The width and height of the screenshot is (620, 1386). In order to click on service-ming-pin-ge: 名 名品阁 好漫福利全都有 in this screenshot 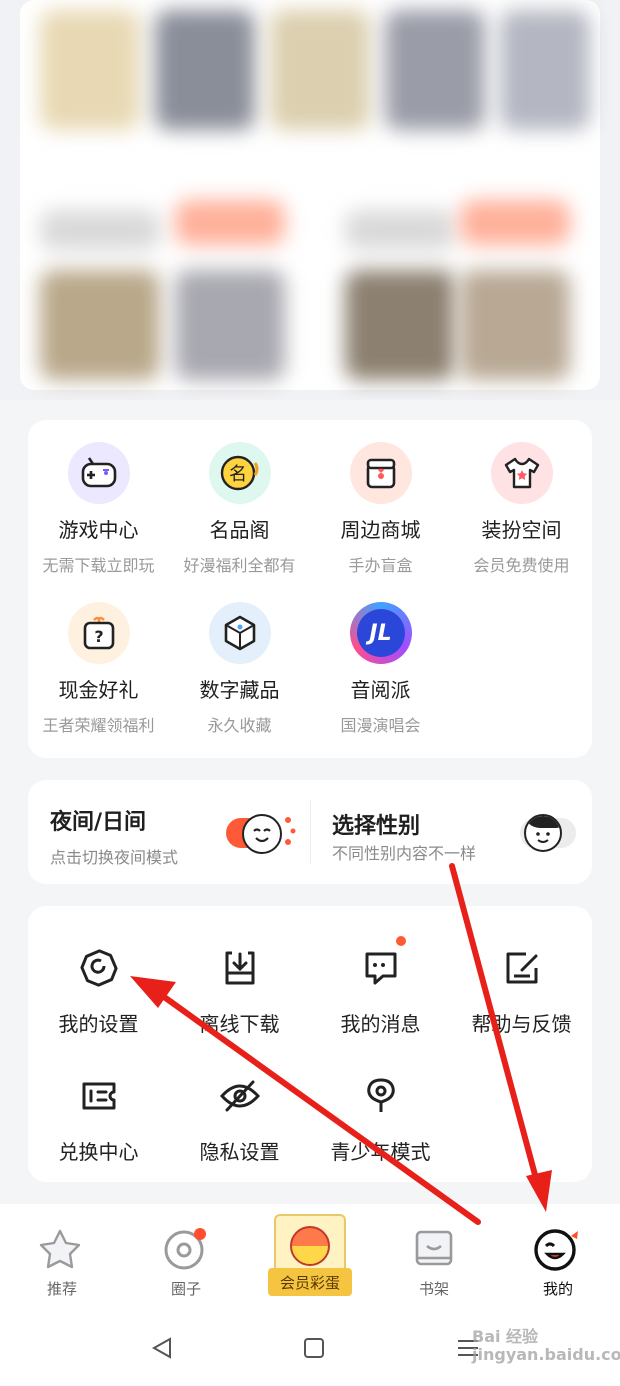, I will do `click(239, 500)`.